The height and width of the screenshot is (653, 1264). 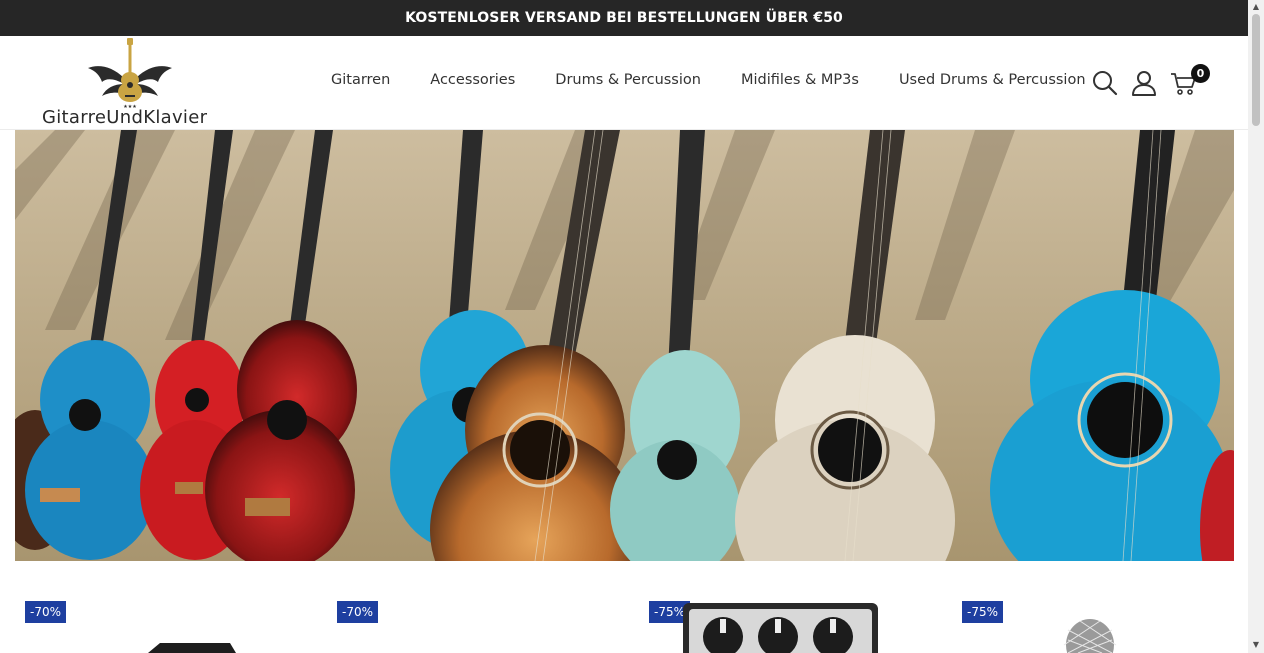 I want to click on scrollbar-thumb, so click(x=1256, y=70).